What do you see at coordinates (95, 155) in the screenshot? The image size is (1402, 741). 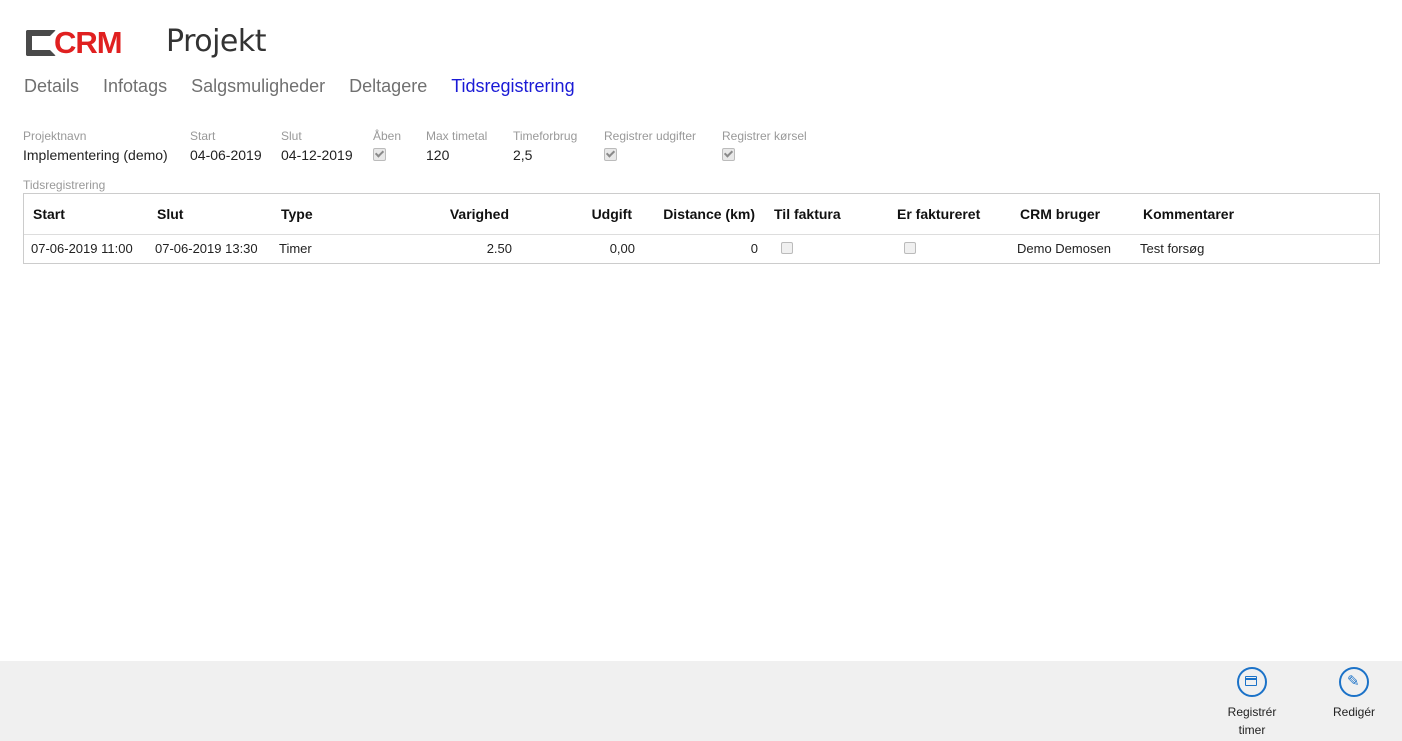 I see `field-value: Implementering (demo)` at bounding box center [95, 155].